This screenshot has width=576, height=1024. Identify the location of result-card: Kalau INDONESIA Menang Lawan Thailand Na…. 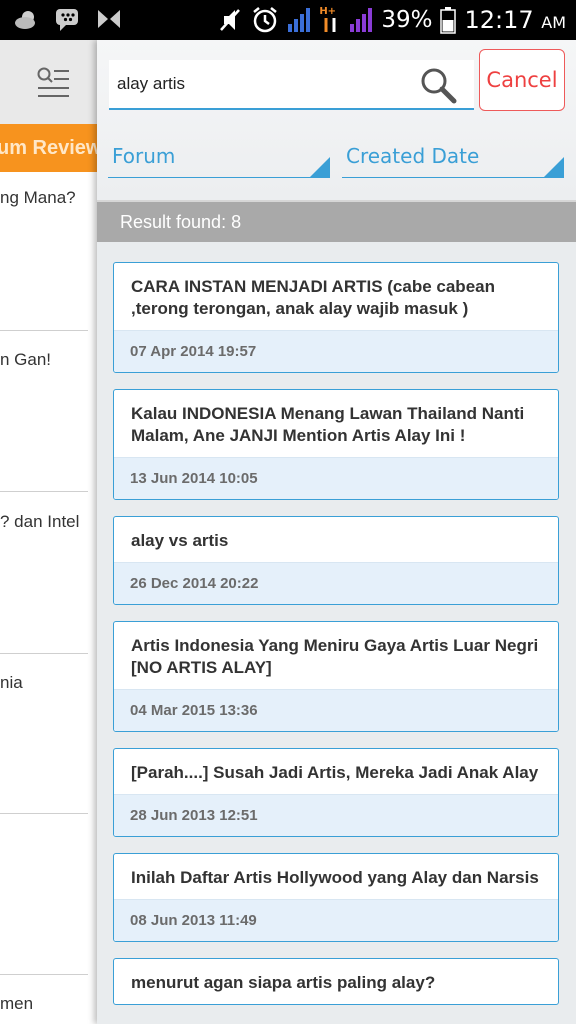
(336, 444).